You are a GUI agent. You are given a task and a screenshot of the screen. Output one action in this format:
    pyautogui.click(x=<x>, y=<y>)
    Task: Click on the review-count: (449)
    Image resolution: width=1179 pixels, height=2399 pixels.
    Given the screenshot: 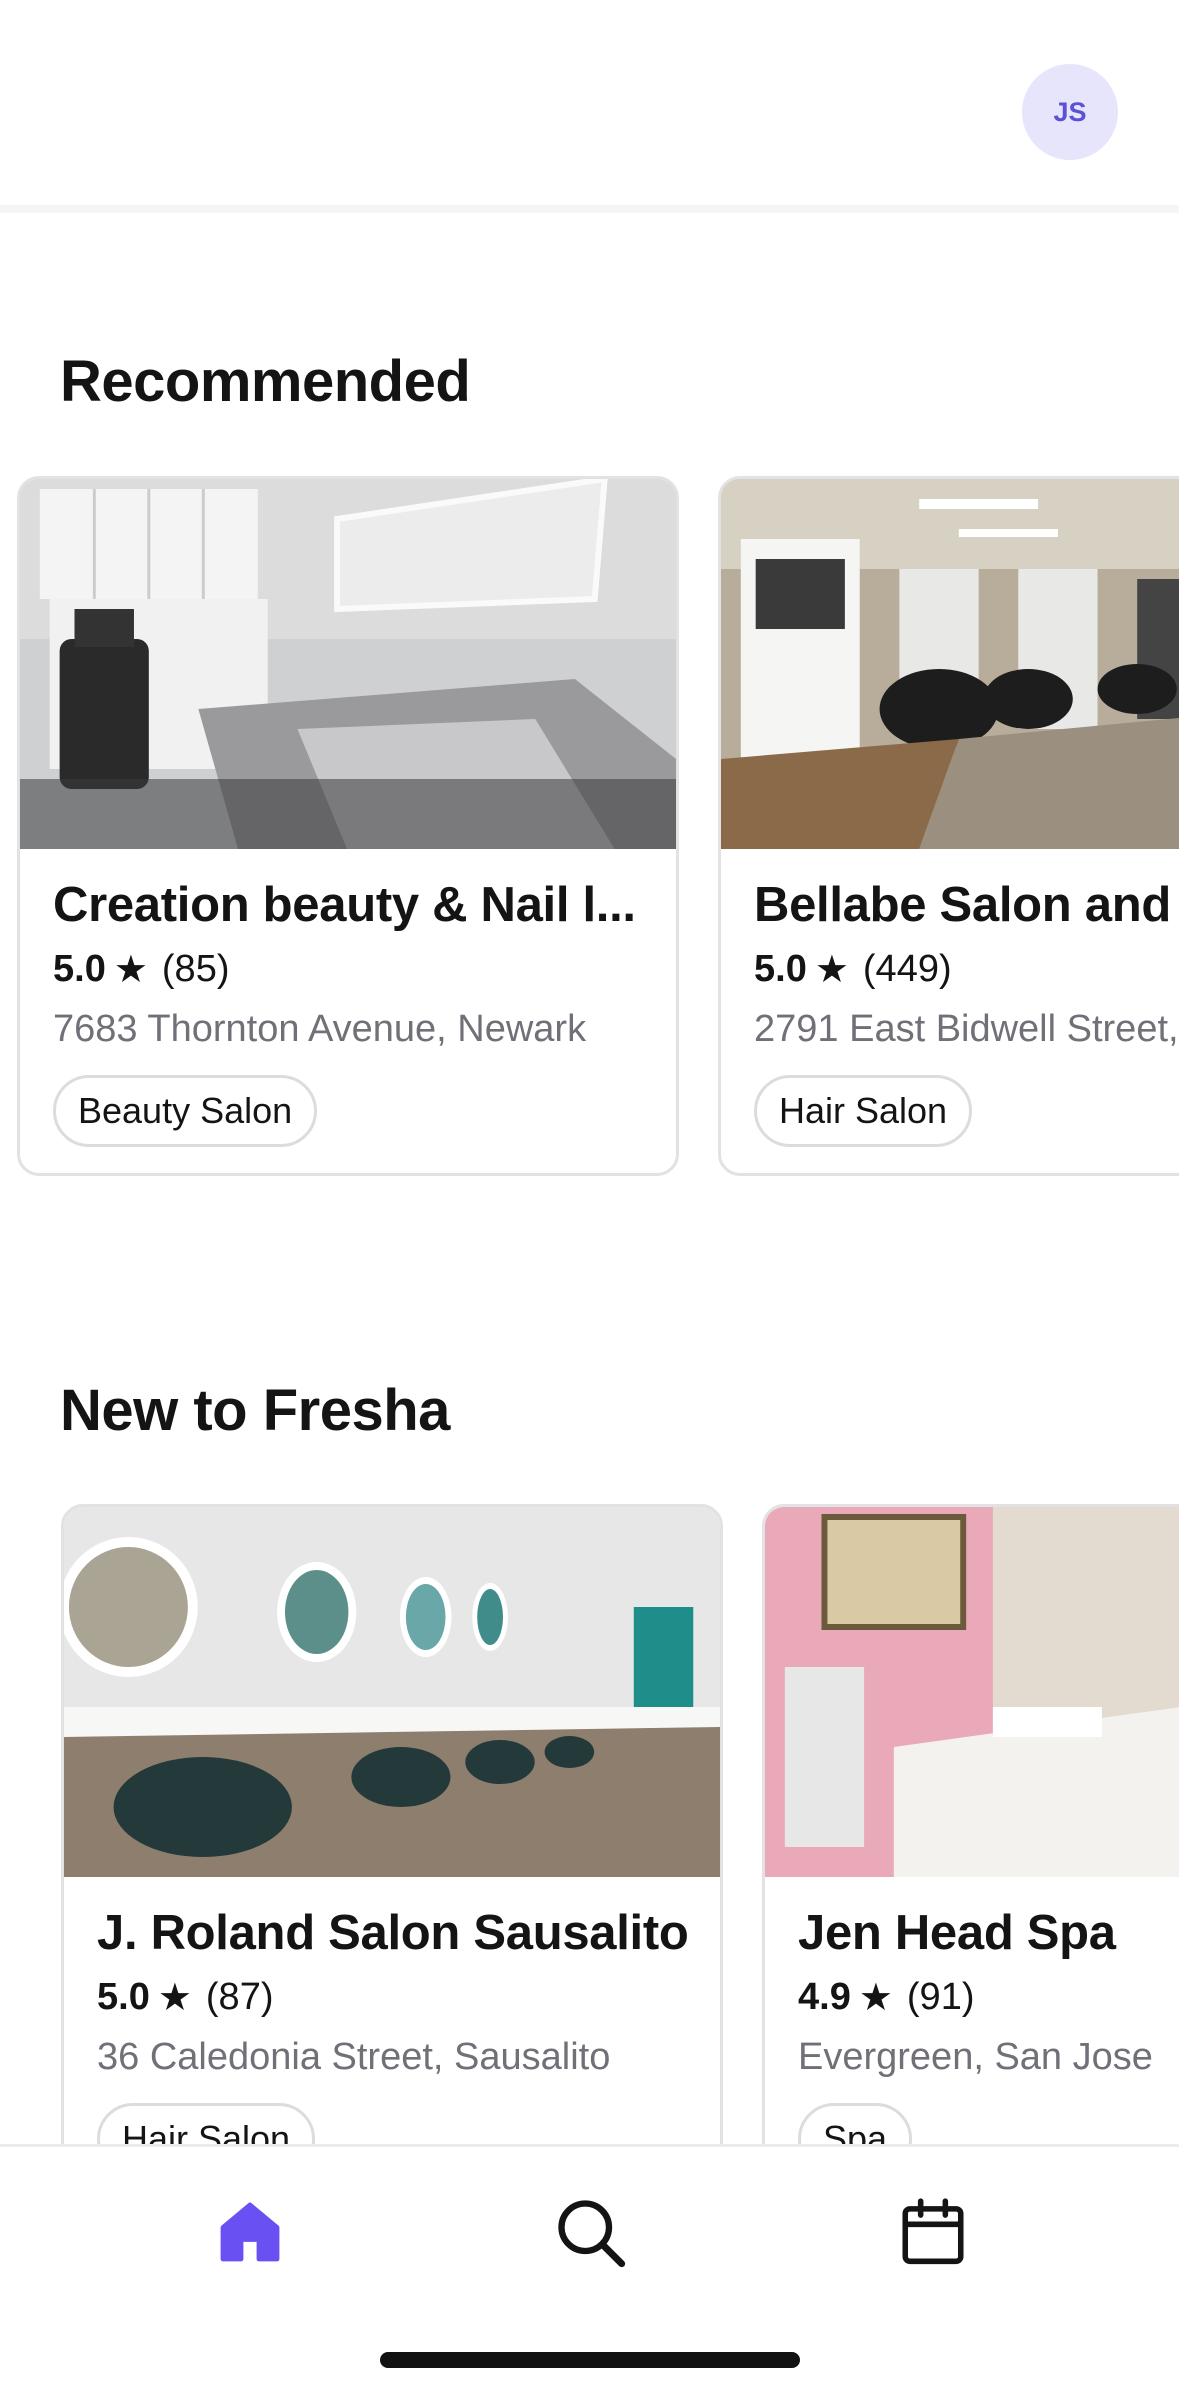 What is the action you would take?
    pyautogui.click(x=907, y=969)
    